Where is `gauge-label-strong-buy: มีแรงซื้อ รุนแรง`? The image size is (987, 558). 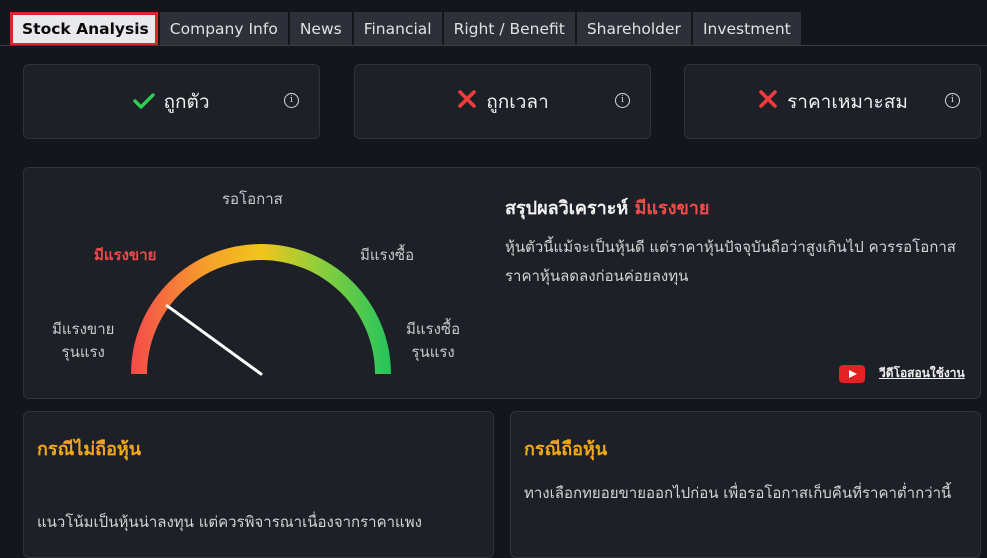
gauge-label-strong-buy: มีแรงซื้อ รุนแรง is located at coordinates (433, 341).